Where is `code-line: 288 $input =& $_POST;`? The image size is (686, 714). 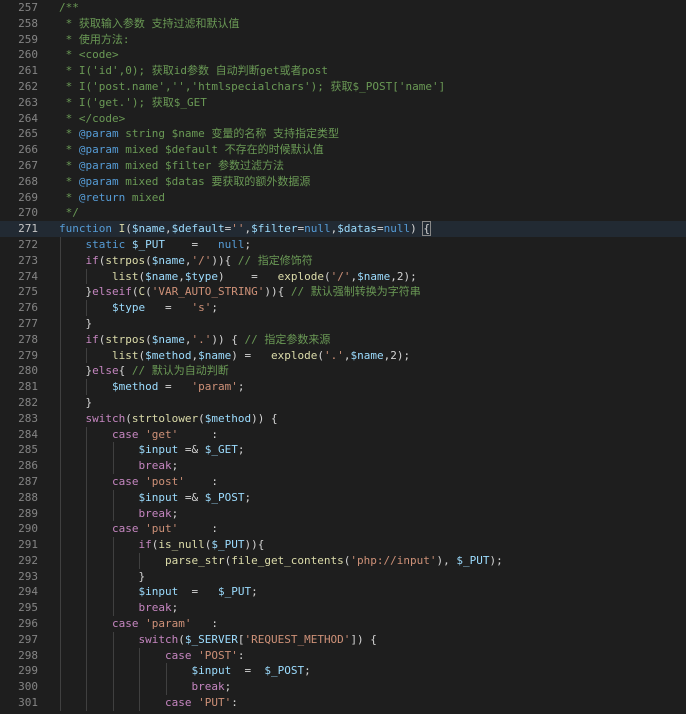
code-line: 288 $input =& $_POST; is located at coordinates (343, 497).